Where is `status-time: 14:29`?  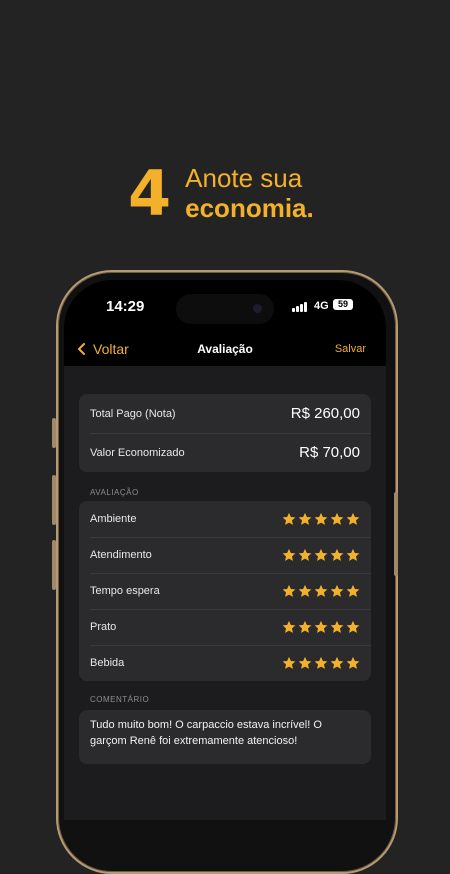 status-time: 14:29 is located at coordinates (125, 306).